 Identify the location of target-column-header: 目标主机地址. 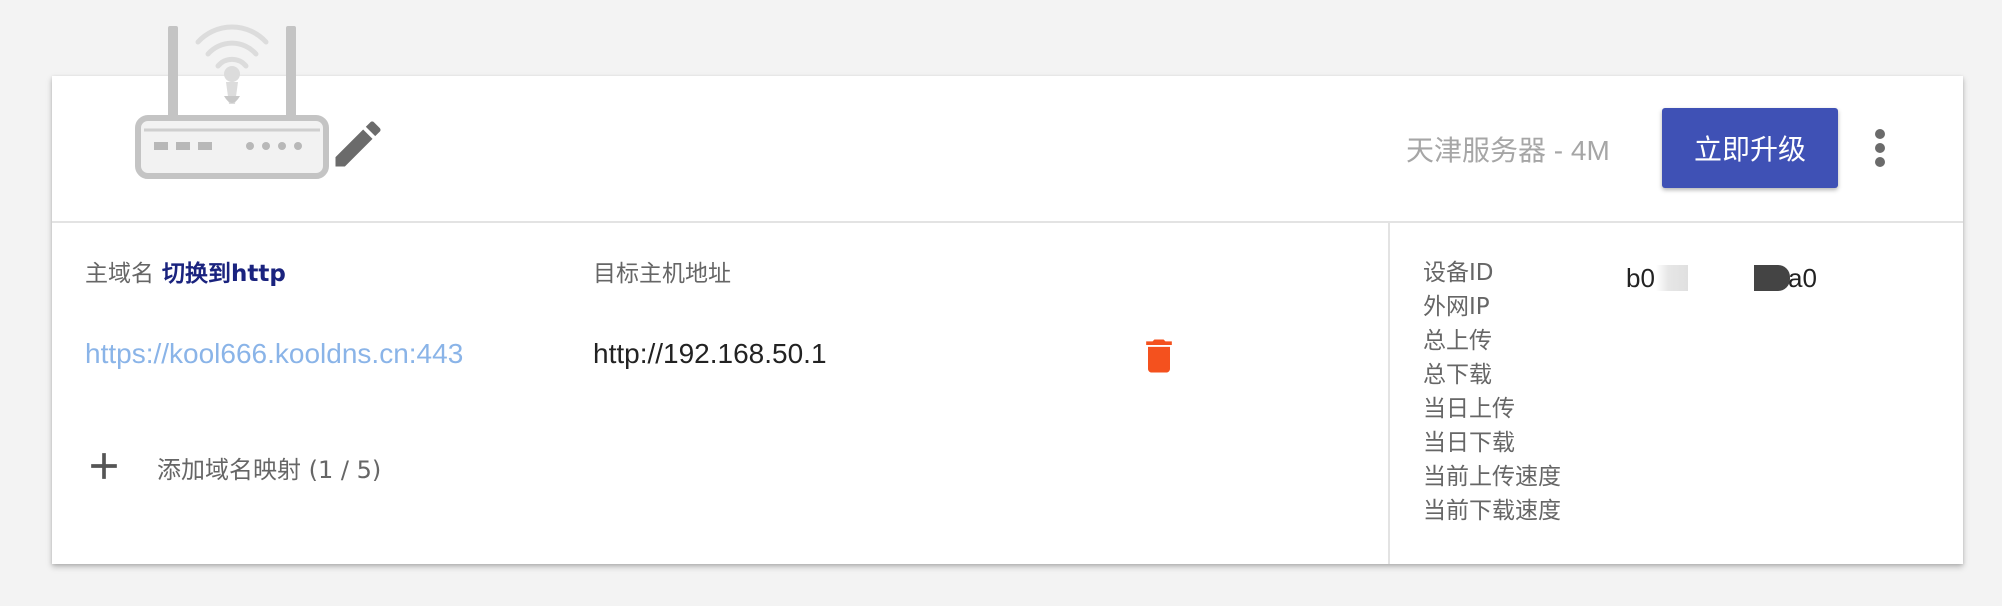
(662, 274).